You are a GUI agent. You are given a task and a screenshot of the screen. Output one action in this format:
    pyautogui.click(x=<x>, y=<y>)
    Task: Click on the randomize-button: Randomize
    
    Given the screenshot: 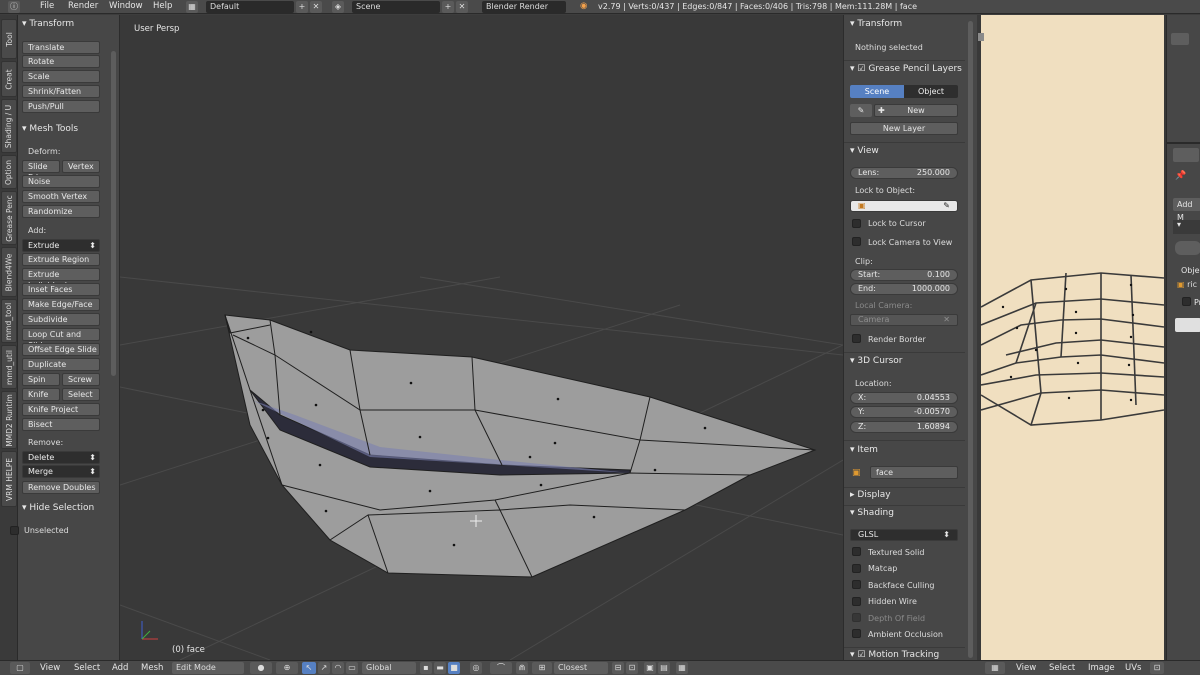 What is the action you would take?
    pyautogui.click(x=61, y=211)
    